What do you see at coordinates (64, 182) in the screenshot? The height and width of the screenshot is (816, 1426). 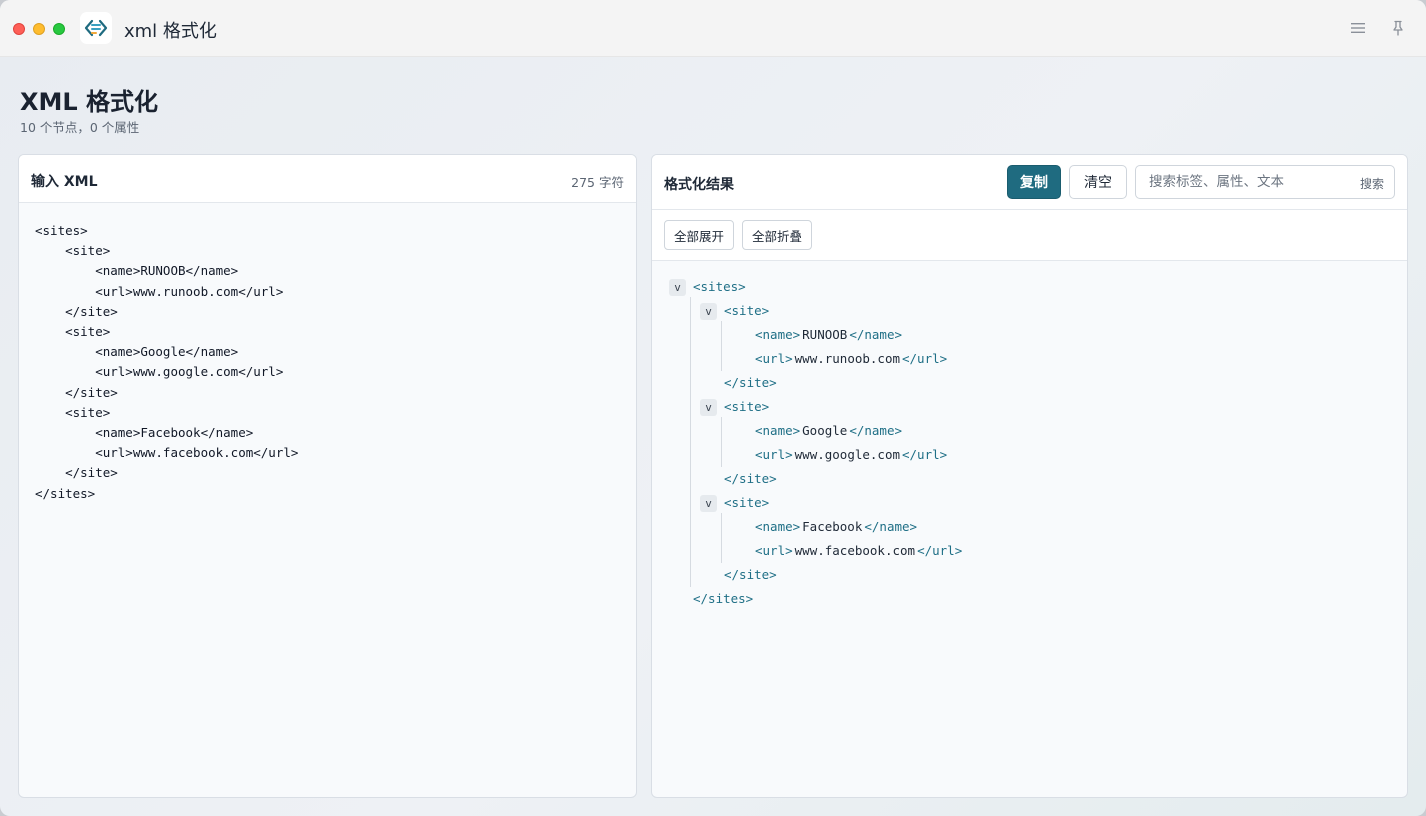 I see `input-panel-heading: 输入 XML` at bounding box center [64, 182].